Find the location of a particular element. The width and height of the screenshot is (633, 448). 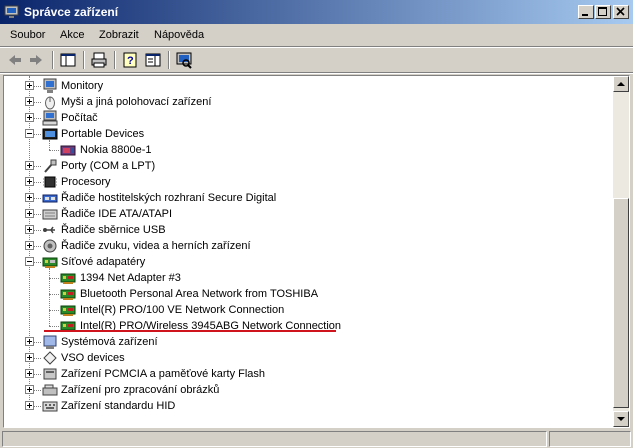

tree-category: Počítač is located at coordinates (309, 118).